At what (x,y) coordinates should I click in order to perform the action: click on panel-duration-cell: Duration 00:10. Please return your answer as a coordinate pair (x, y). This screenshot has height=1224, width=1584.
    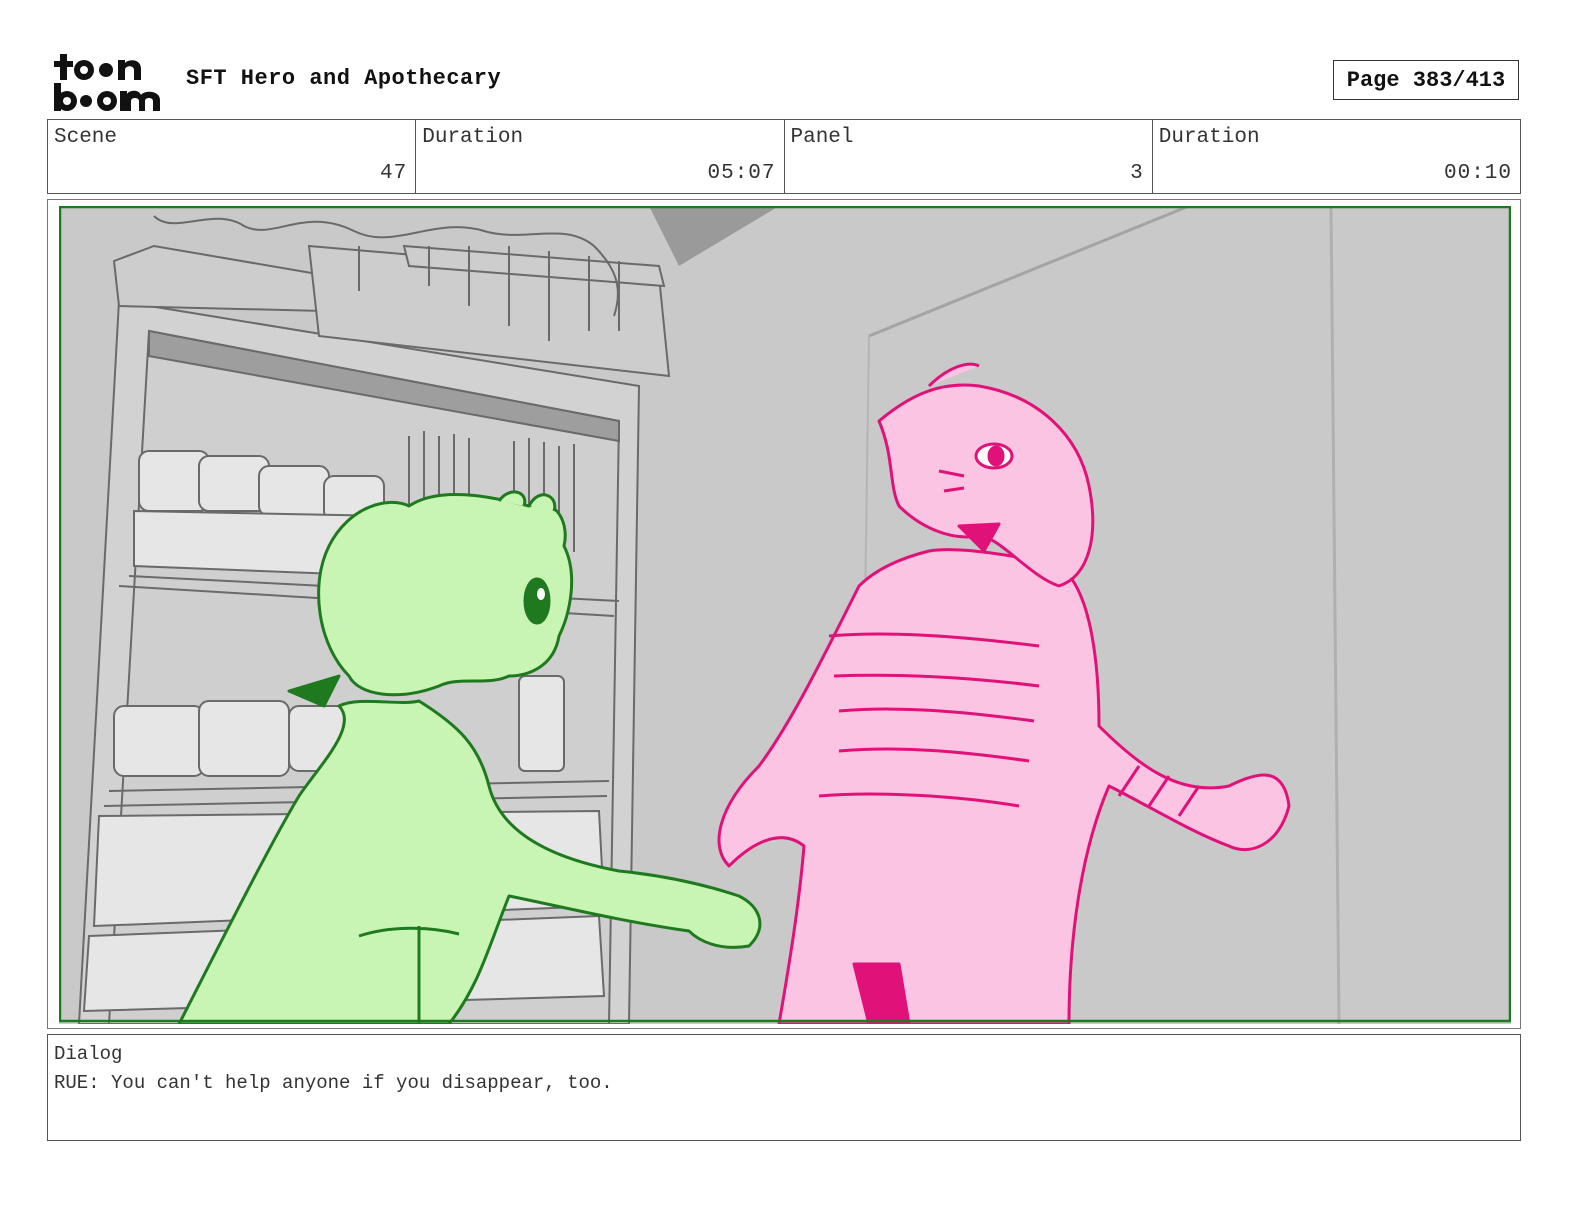
    Looking at the image, I should click on (1336, 156).